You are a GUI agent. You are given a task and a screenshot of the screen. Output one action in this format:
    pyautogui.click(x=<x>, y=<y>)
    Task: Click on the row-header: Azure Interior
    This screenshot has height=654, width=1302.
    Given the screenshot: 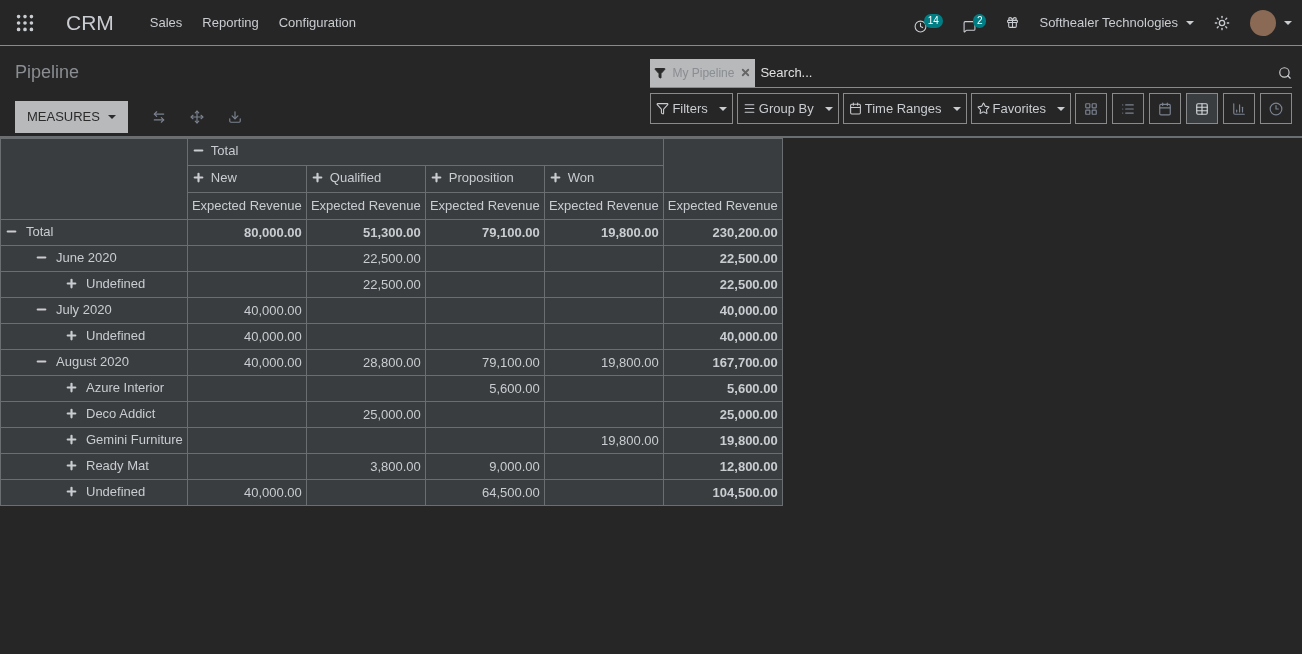 What is the action you would take?
    pyautogui.click(x=94, y=388)
    